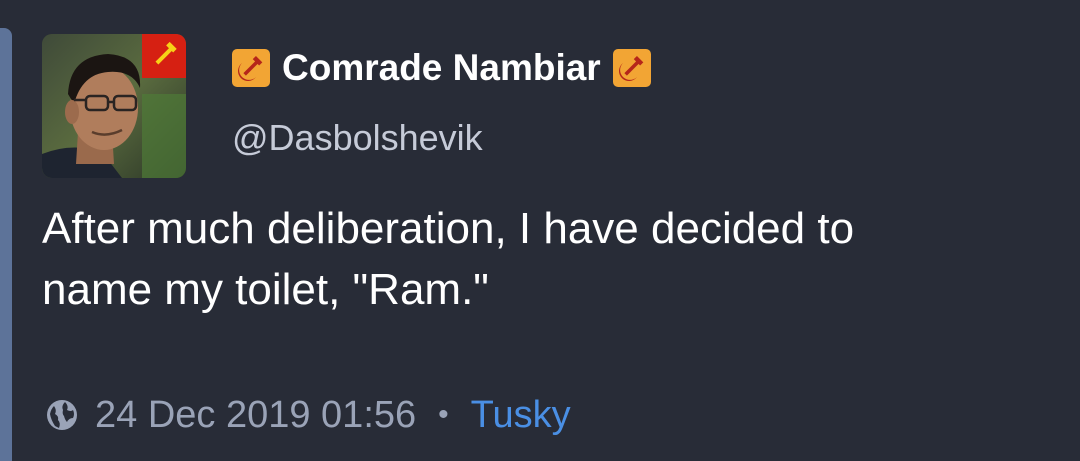 The image size is (1080, 461). I want to click on display-name-row: Comrade Nambiar, so click(441, 68).